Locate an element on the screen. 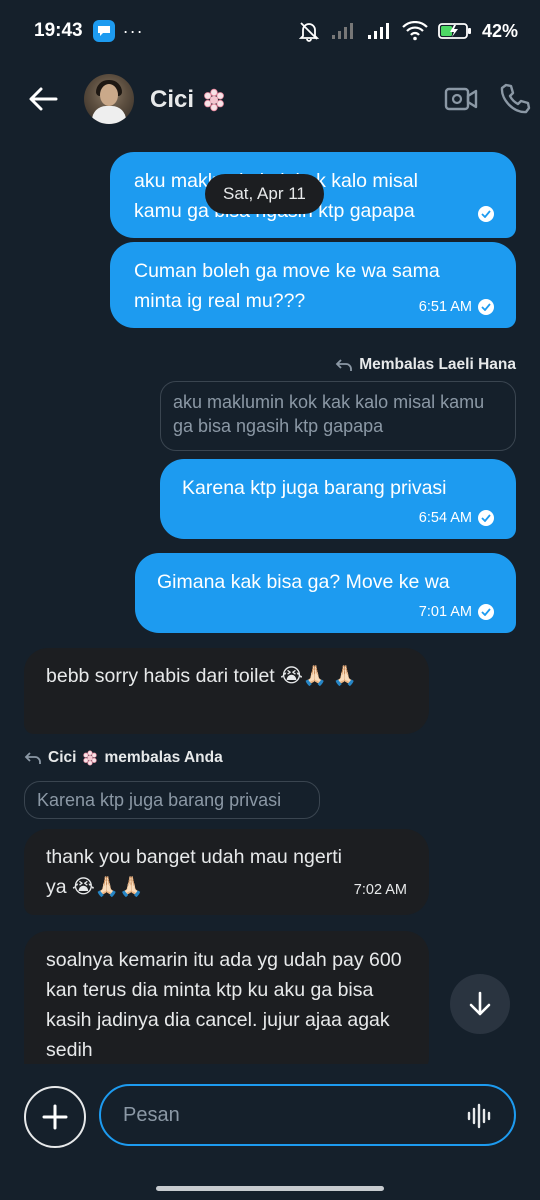 The height and width of the screenshot is (1200, 540). status-time: 19:43 is located at coordinates (58, 30).